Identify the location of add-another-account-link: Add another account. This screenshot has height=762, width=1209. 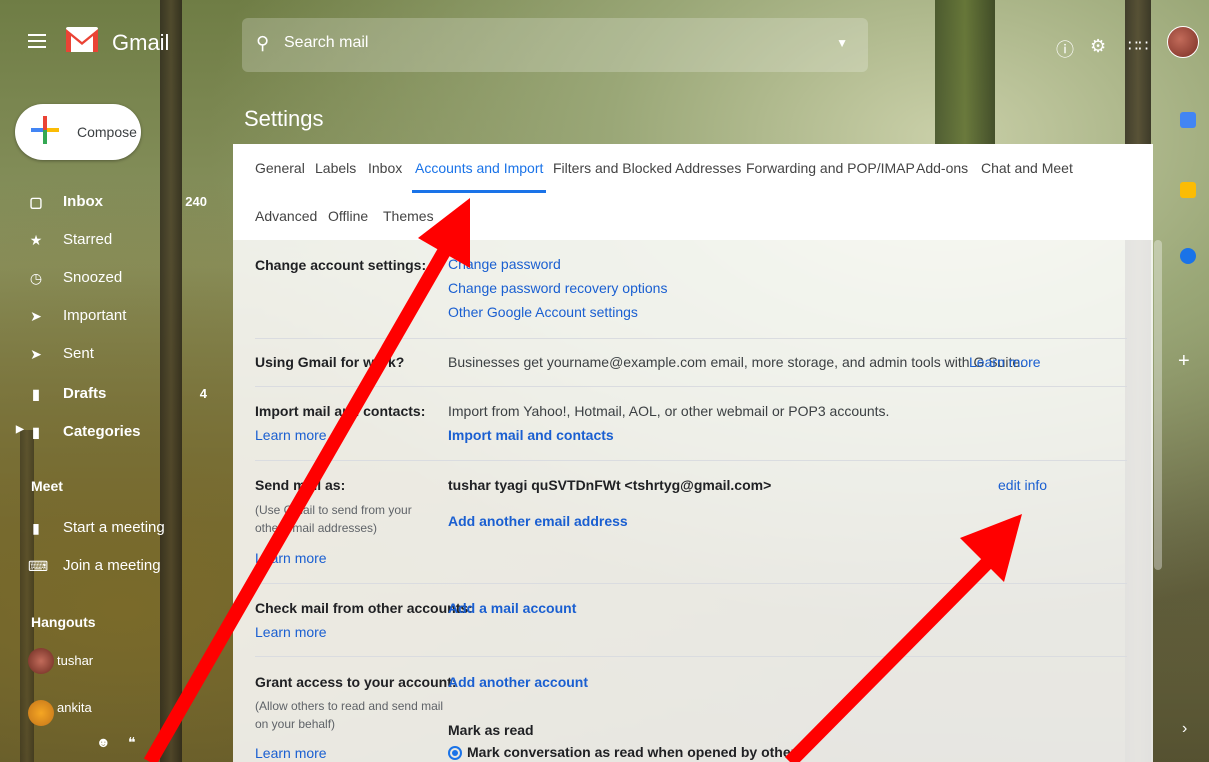
(518, 682).